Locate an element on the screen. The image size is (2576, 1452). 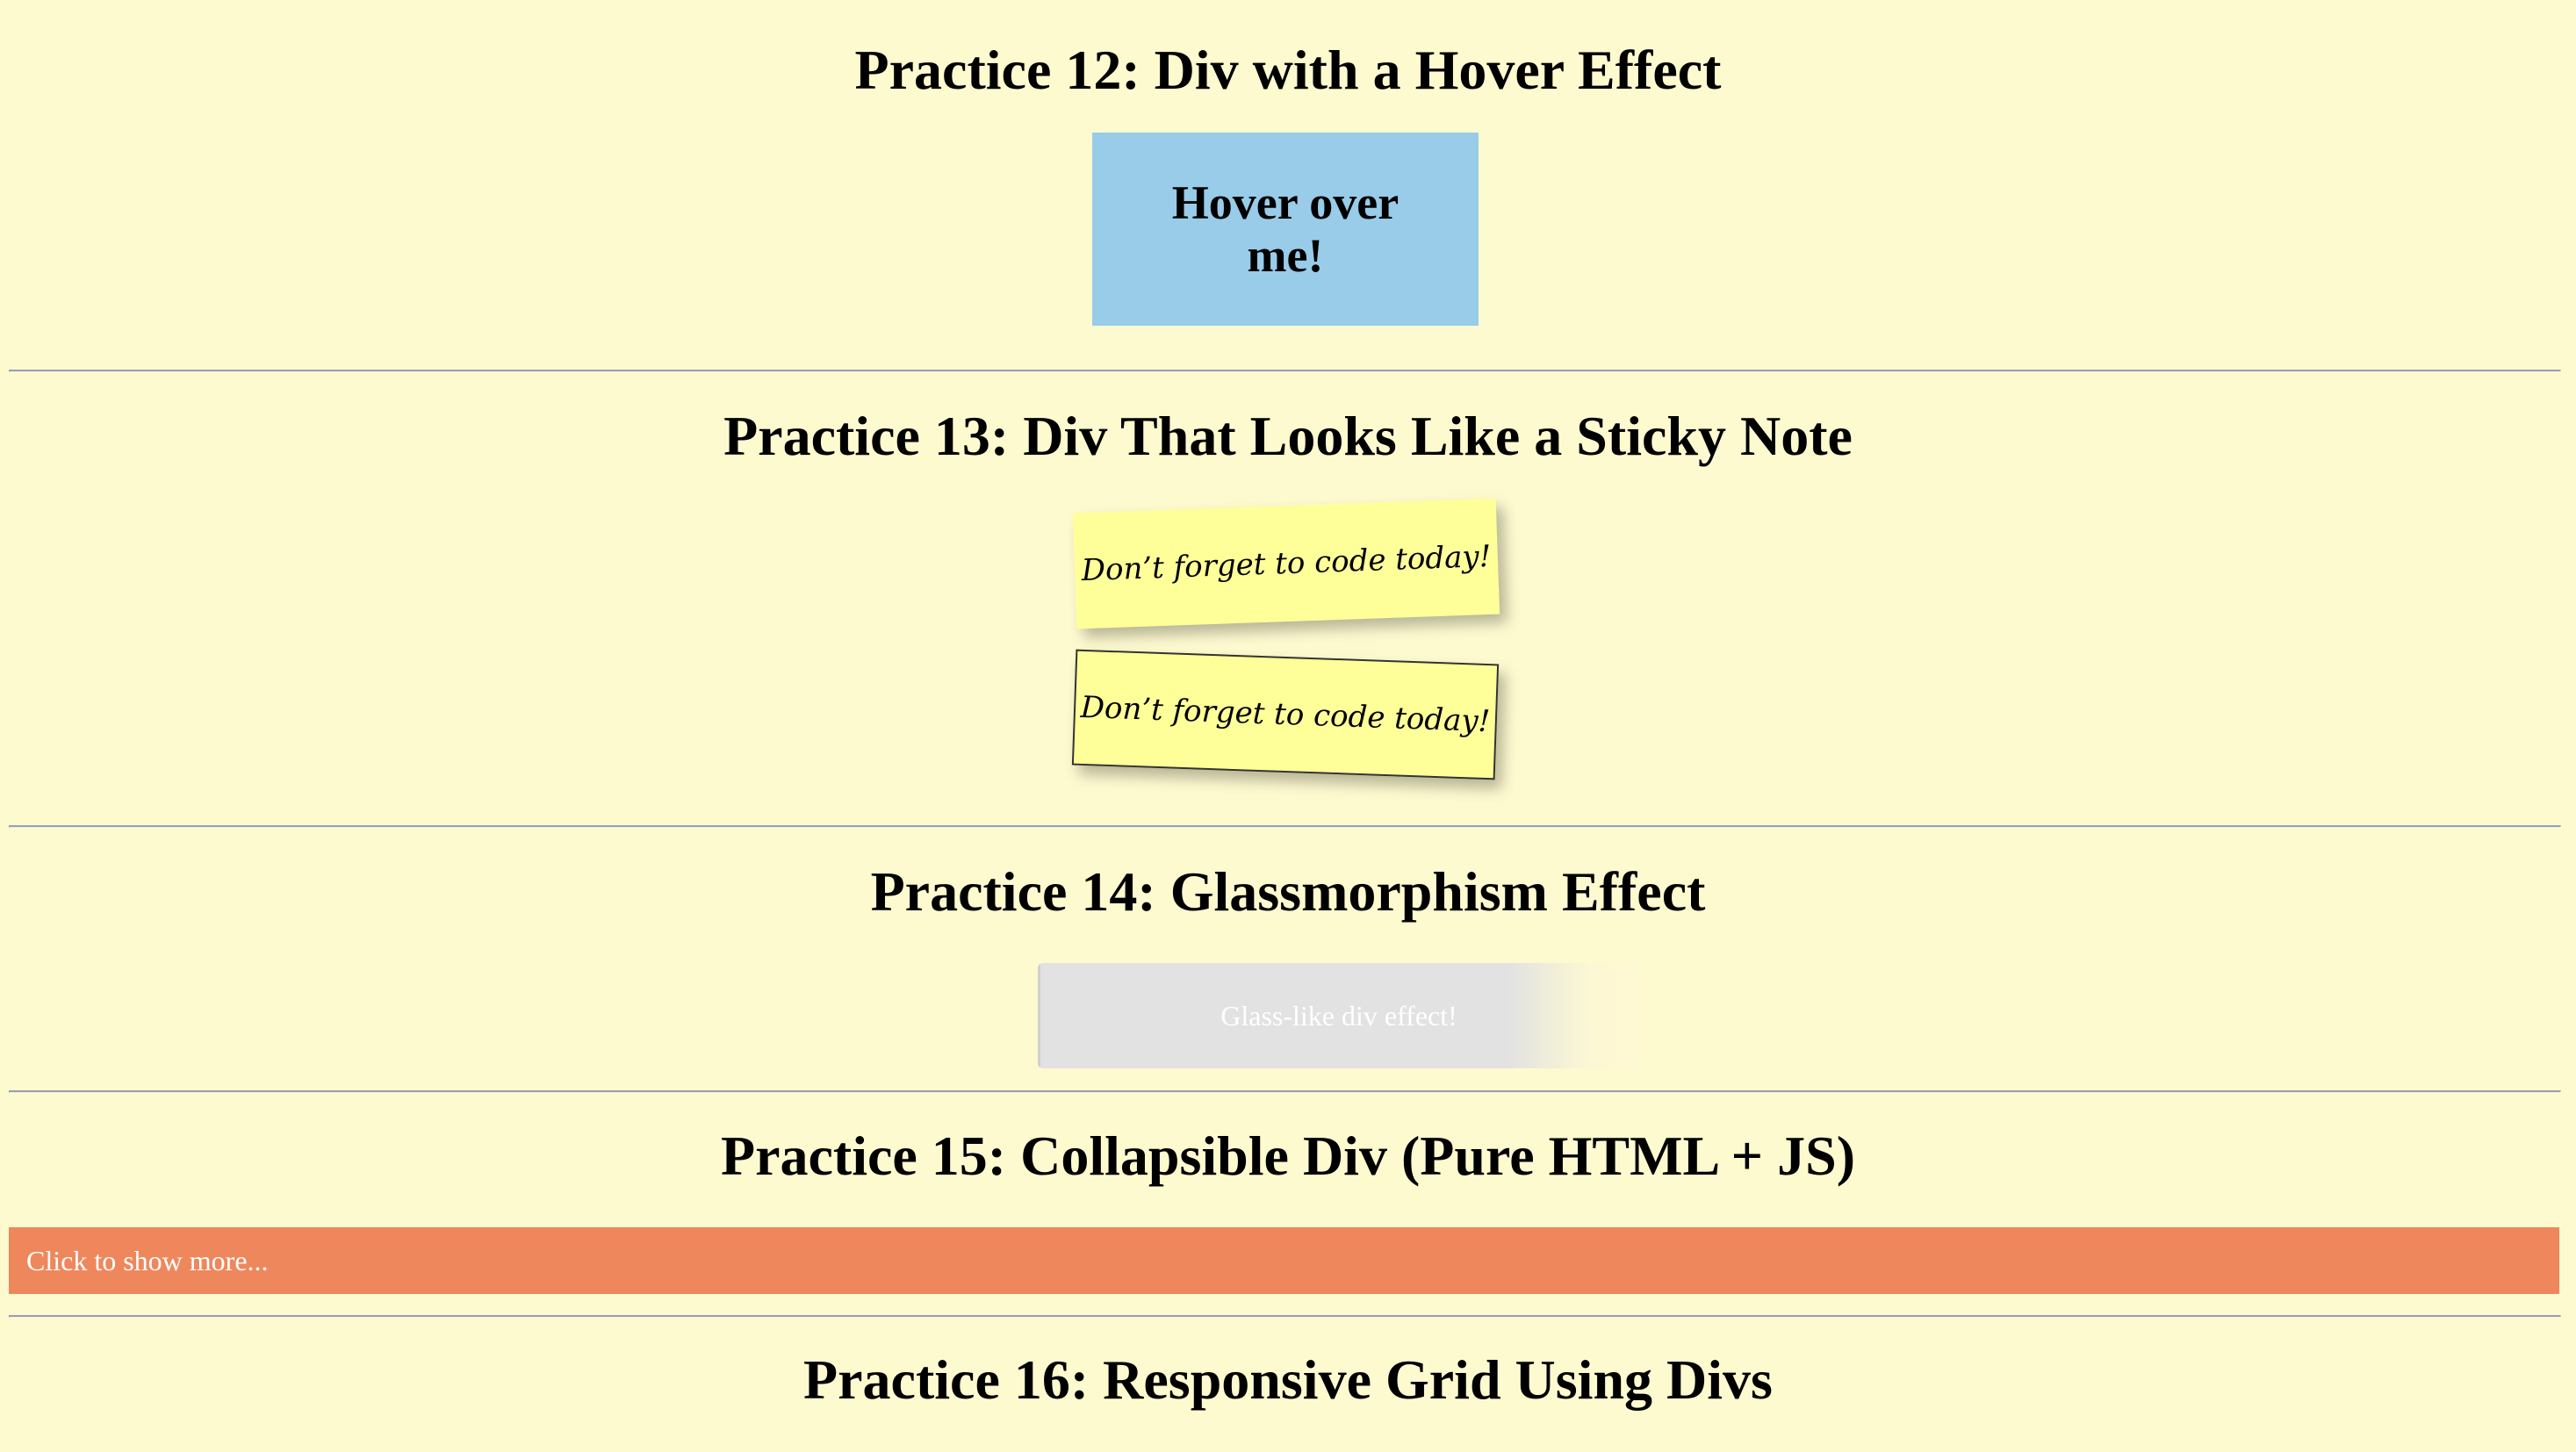
hover-effect-box: Hover over me! is located at coordinates (1285, 229).